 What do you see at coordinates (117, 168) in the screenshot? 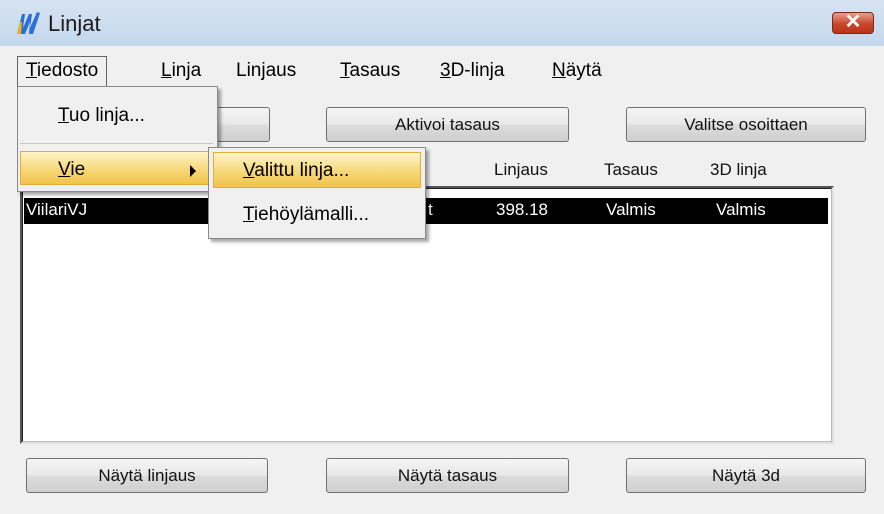
I see `menu-item-vie-highlight` at bounding box center [117, 168].